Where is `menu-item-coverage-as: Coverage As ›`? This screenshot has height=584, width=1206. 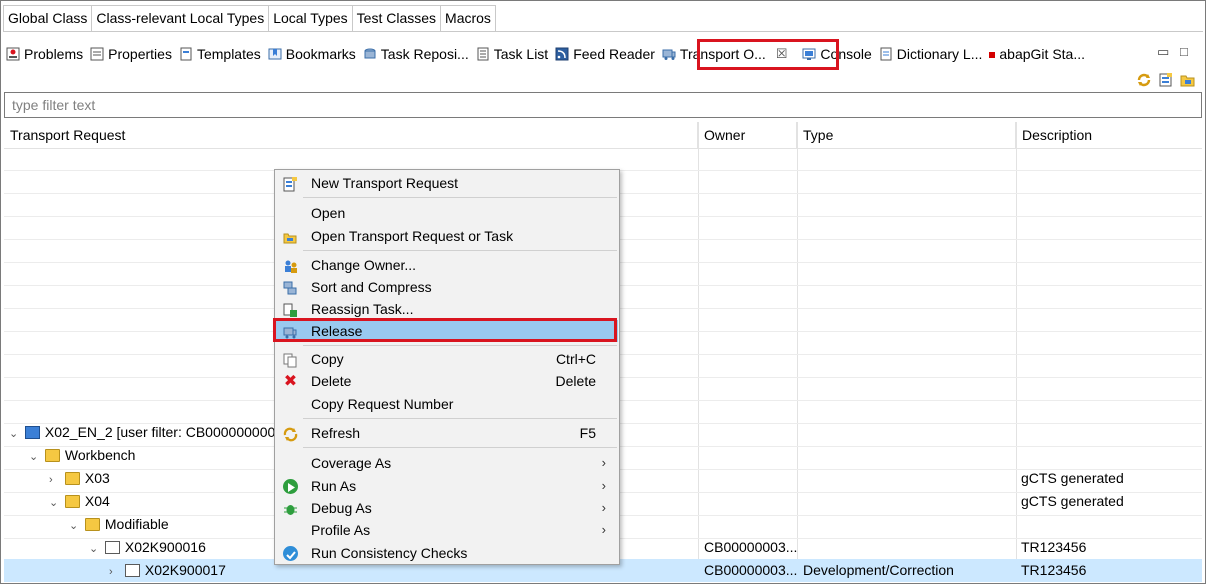 menu-item-coverage-as: Coverage As › is located at coordinates (447, 463).